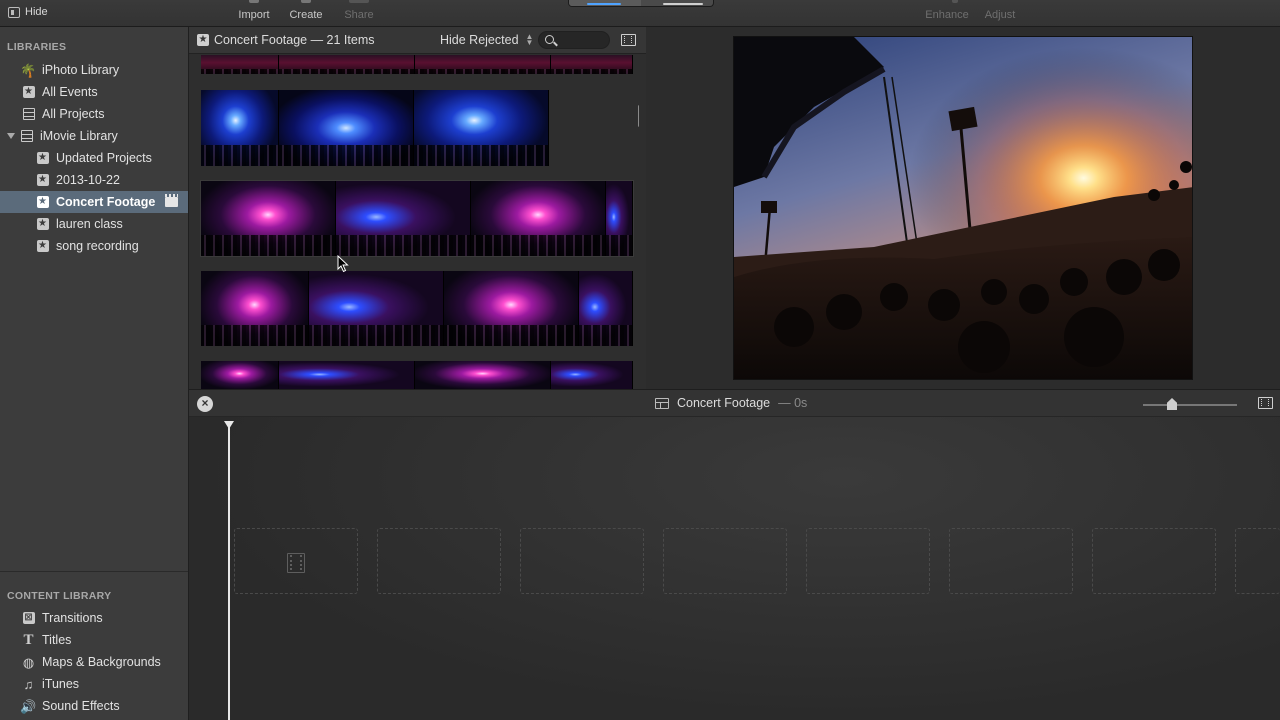 The width and height of the screenshot is (1280, 720). I want to click on speaker-icon: 🔊, so click(28, 706).